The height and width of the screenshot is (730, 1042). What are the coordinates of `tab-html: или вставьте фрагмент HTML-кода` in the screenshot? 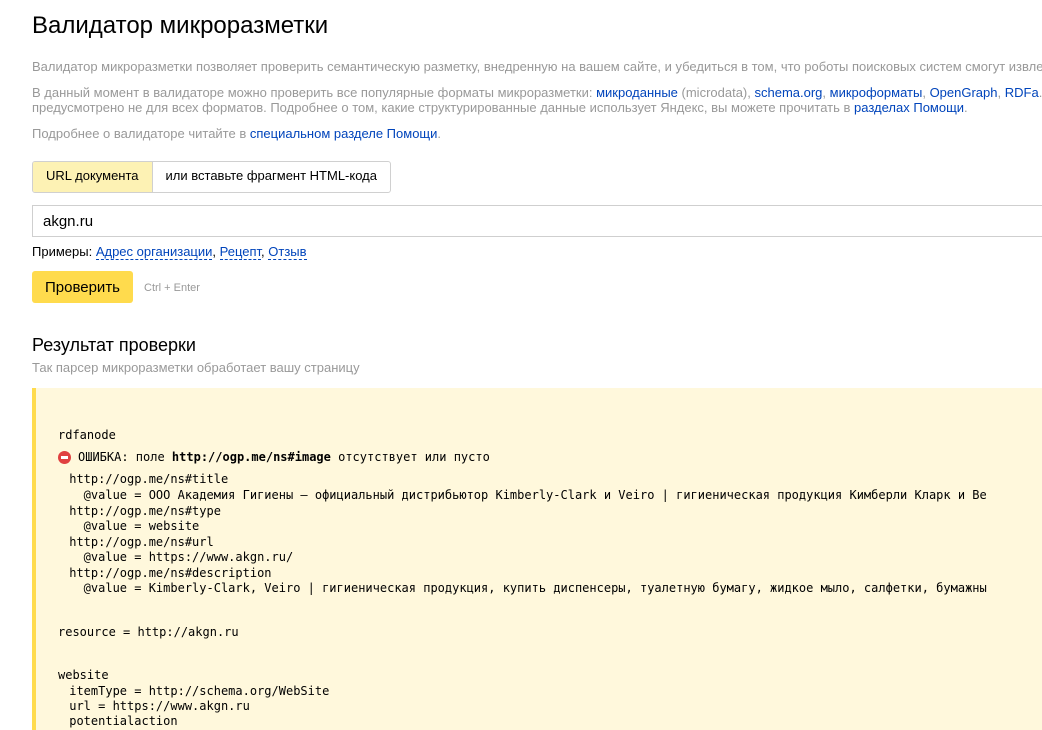 It's located at (271, 177).